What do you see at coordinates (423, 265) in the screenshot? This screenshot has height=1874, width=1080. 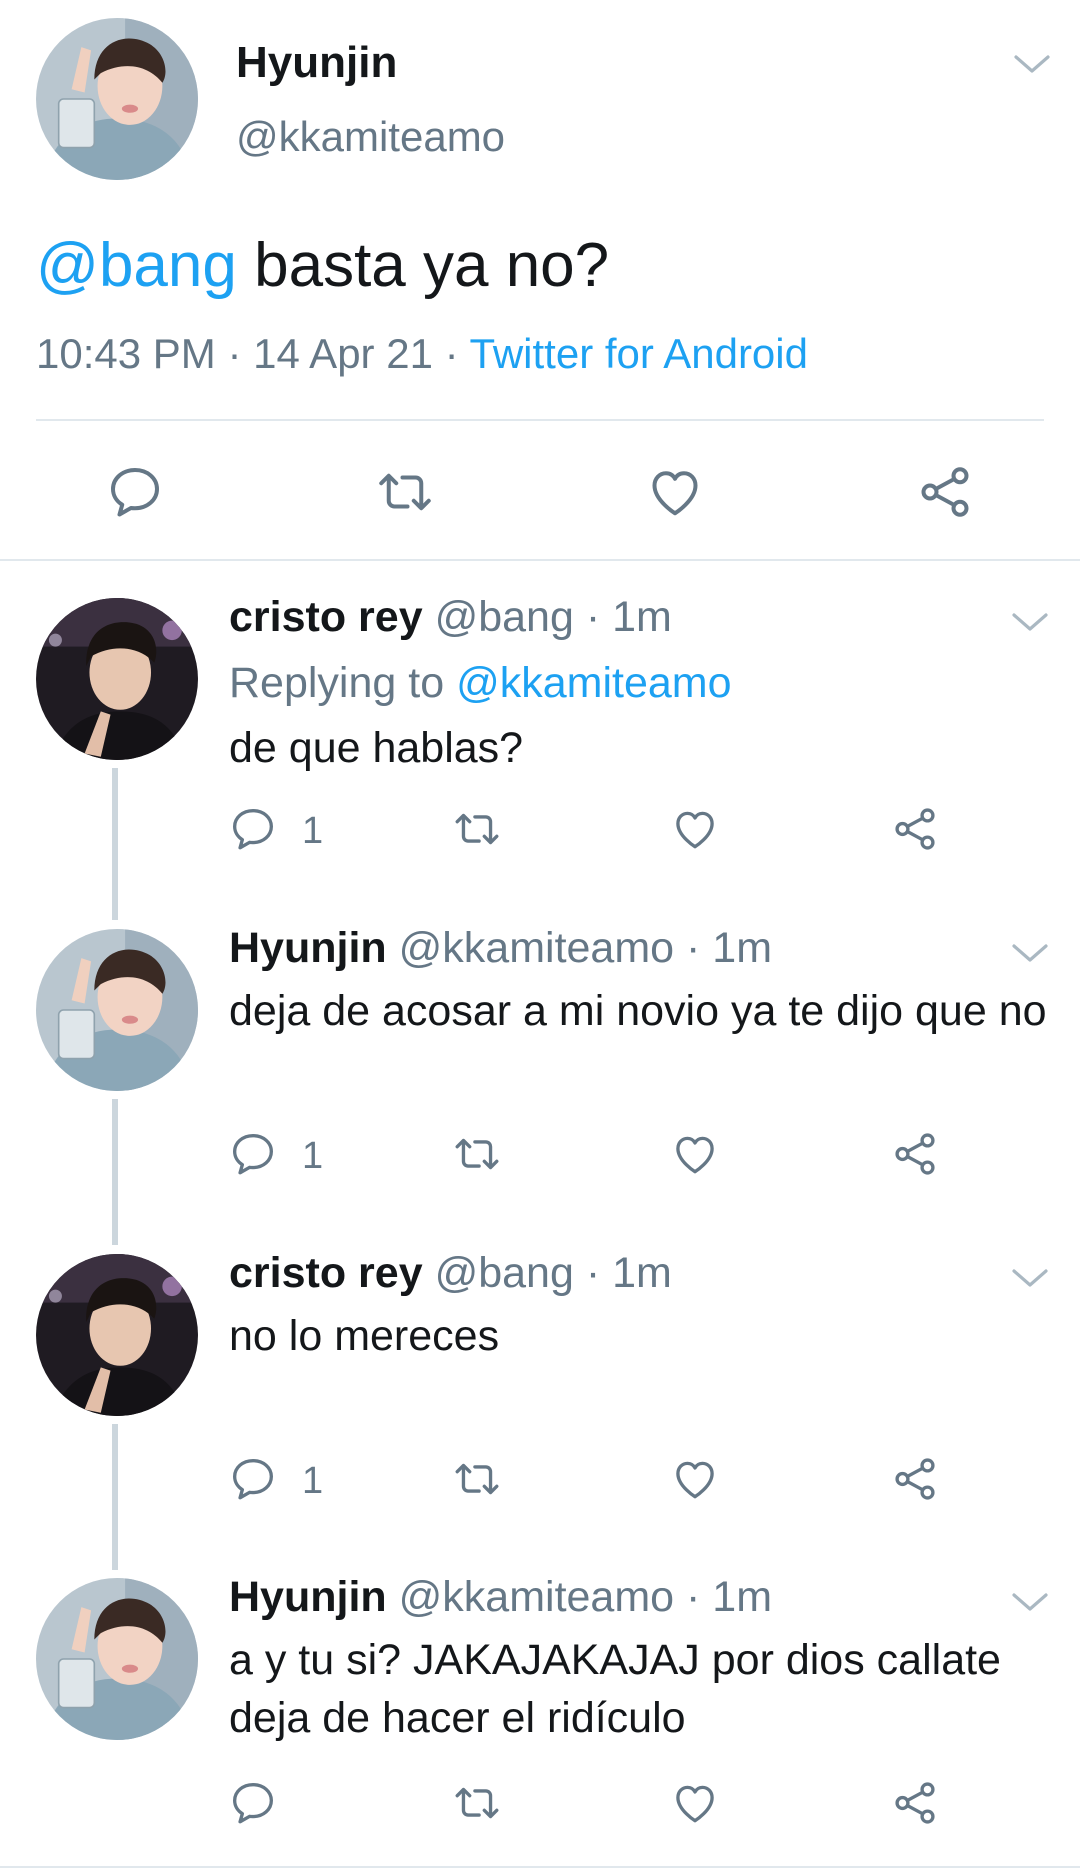 I see `tweet-body: basta ya no?` at bounding box center [423, 265].